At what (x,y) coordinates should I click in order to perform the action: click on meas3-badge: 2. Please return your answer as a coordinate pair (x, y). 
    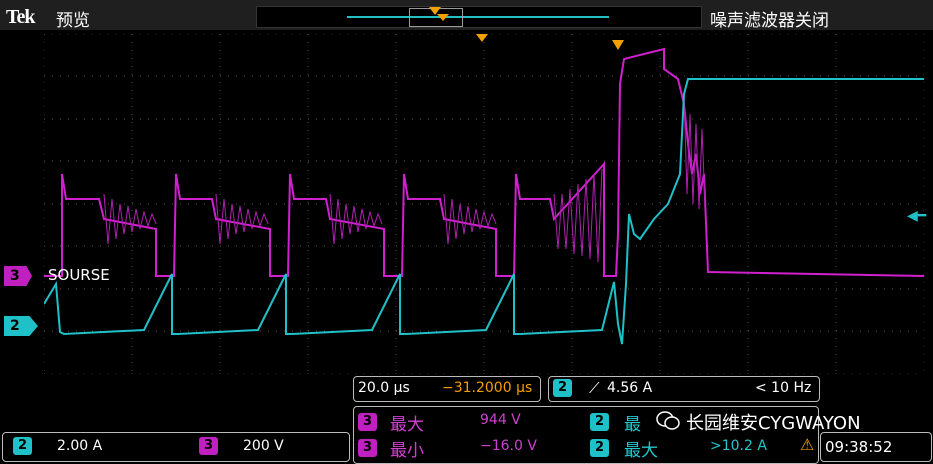
    Looking at the image, I should click on (600, 422).